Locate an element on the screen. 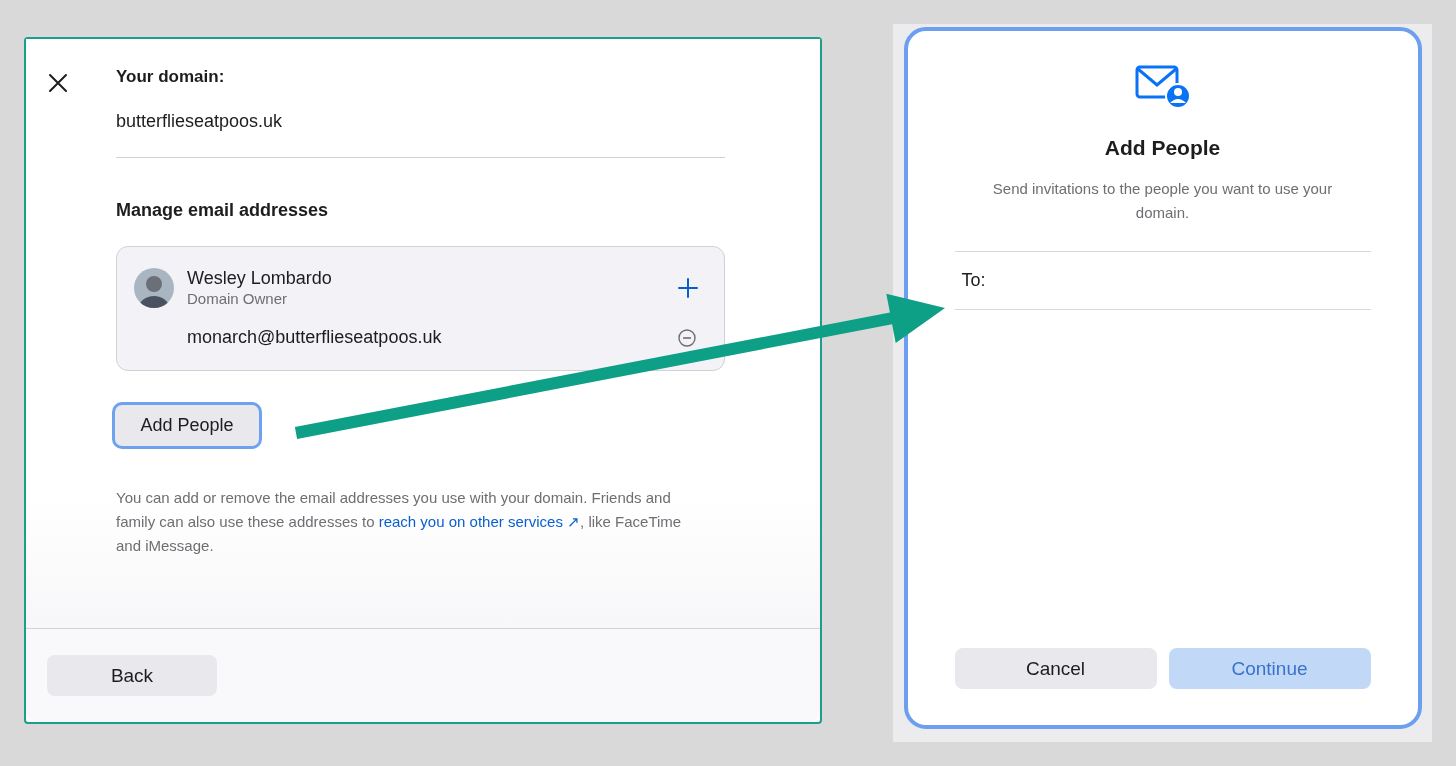 Image resolution: width=1456 pixels, height=766 pixels. envelope-person-icon is located at coordinates (1162, 87).